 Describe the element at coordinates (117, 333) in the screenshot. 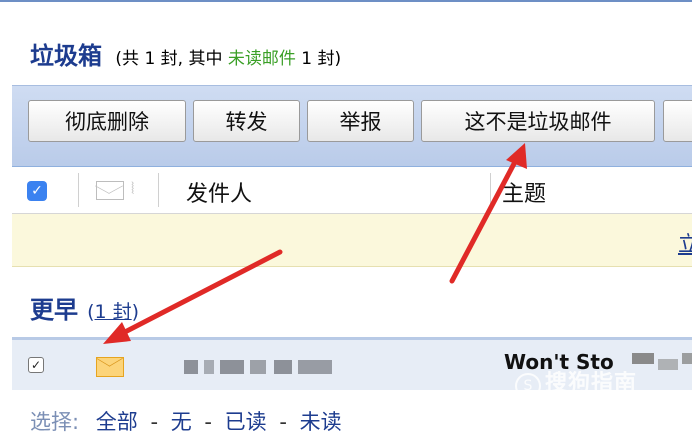

I see `arrow-head-envelope` at that location.